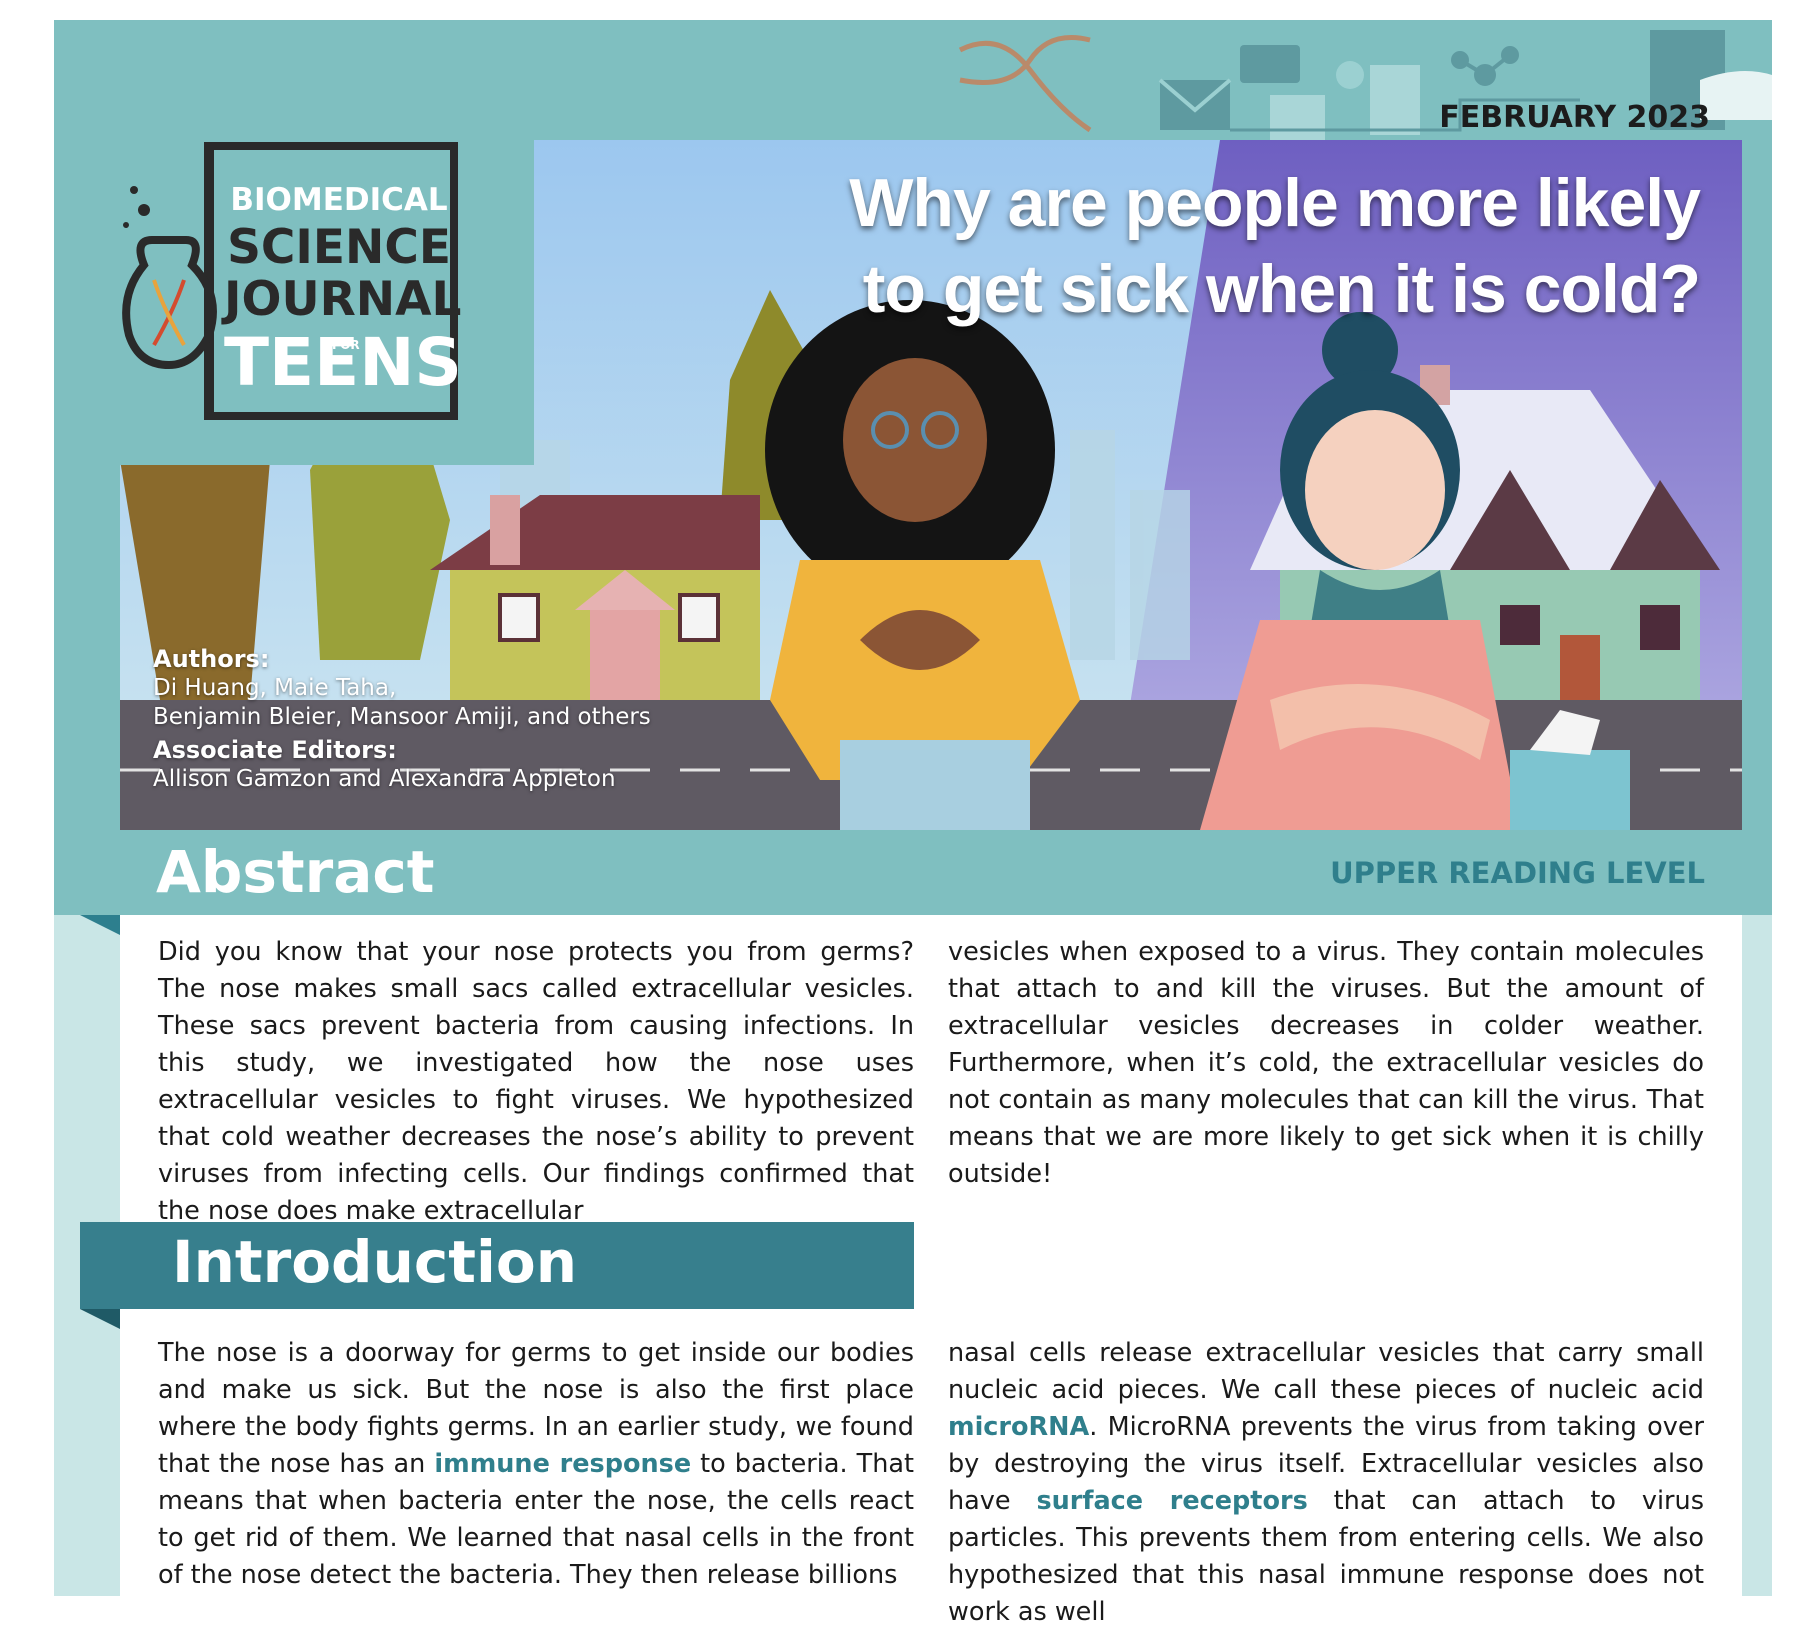 The height and width of the screenshot is (1631, 1820). What do you see at coordinates (343, 299) in the screenshot?
I see `logo-line-journal: JOURNAL` at bounding box center [343, 299].